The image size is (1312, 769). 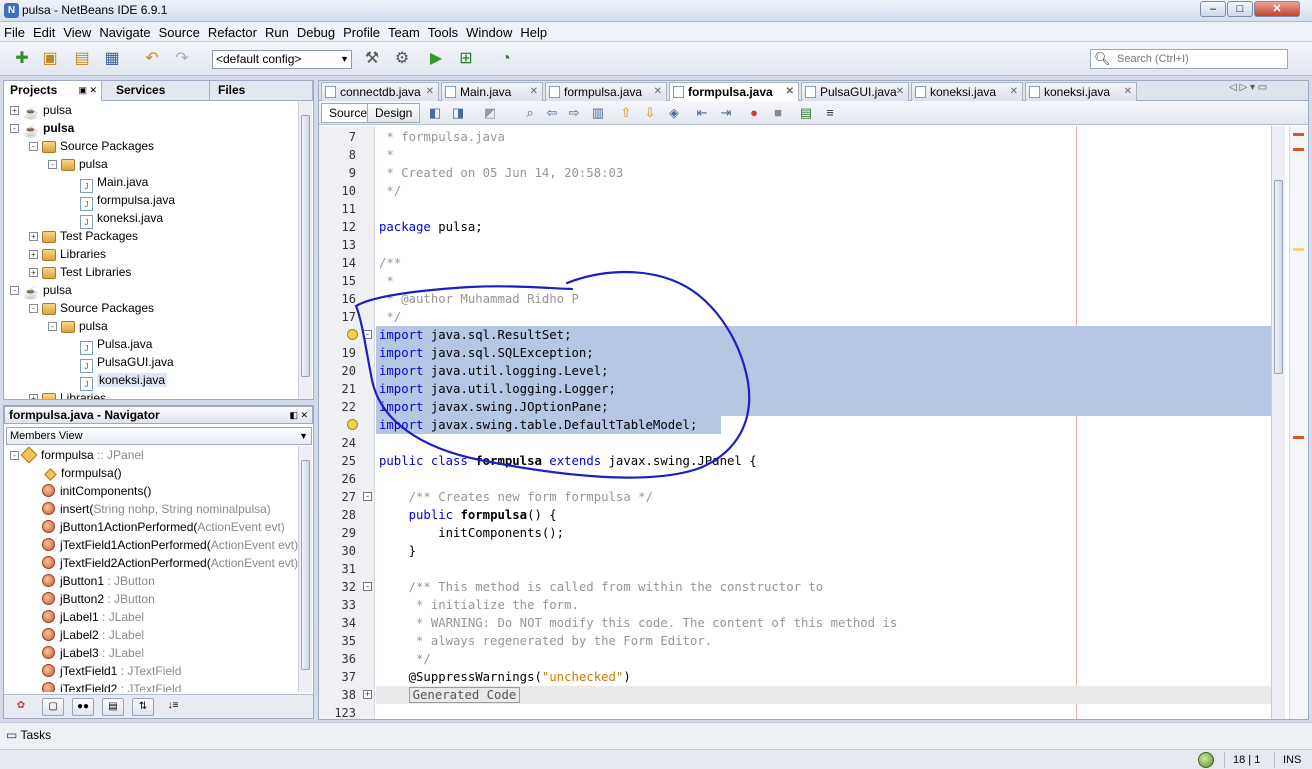 What do you see at coordinates (160, 91) in the screenshot?
I see `tab-services: Services` at bounding box center [160, 91].